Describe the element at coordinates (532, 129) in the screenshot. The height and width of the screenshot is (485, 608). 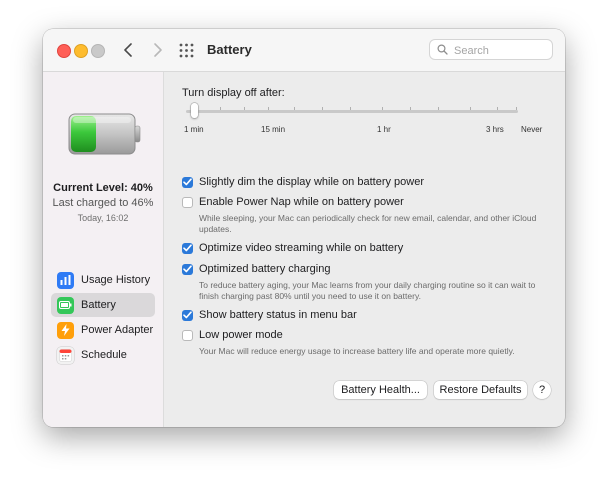
I see `slider-tick-label: Never` at that location.